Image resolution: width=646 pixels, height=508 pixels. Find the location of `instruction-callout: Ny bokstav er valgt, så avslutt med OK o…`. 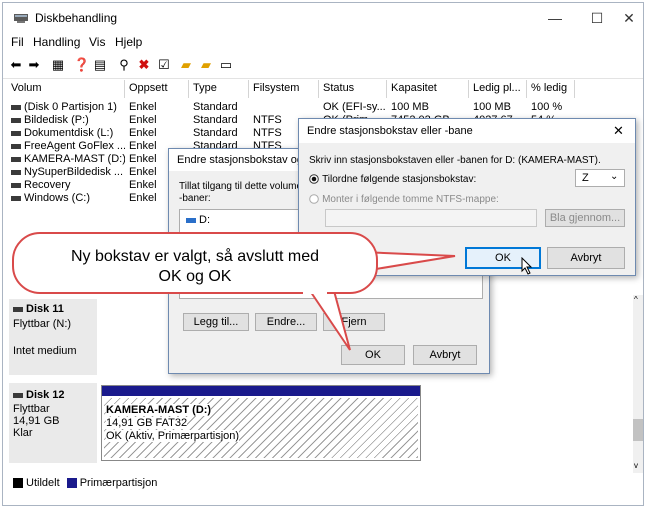

instruction-callout: Ny bokstav er valgt, så avslutt med OK o… is located at coordinates (195, 263).